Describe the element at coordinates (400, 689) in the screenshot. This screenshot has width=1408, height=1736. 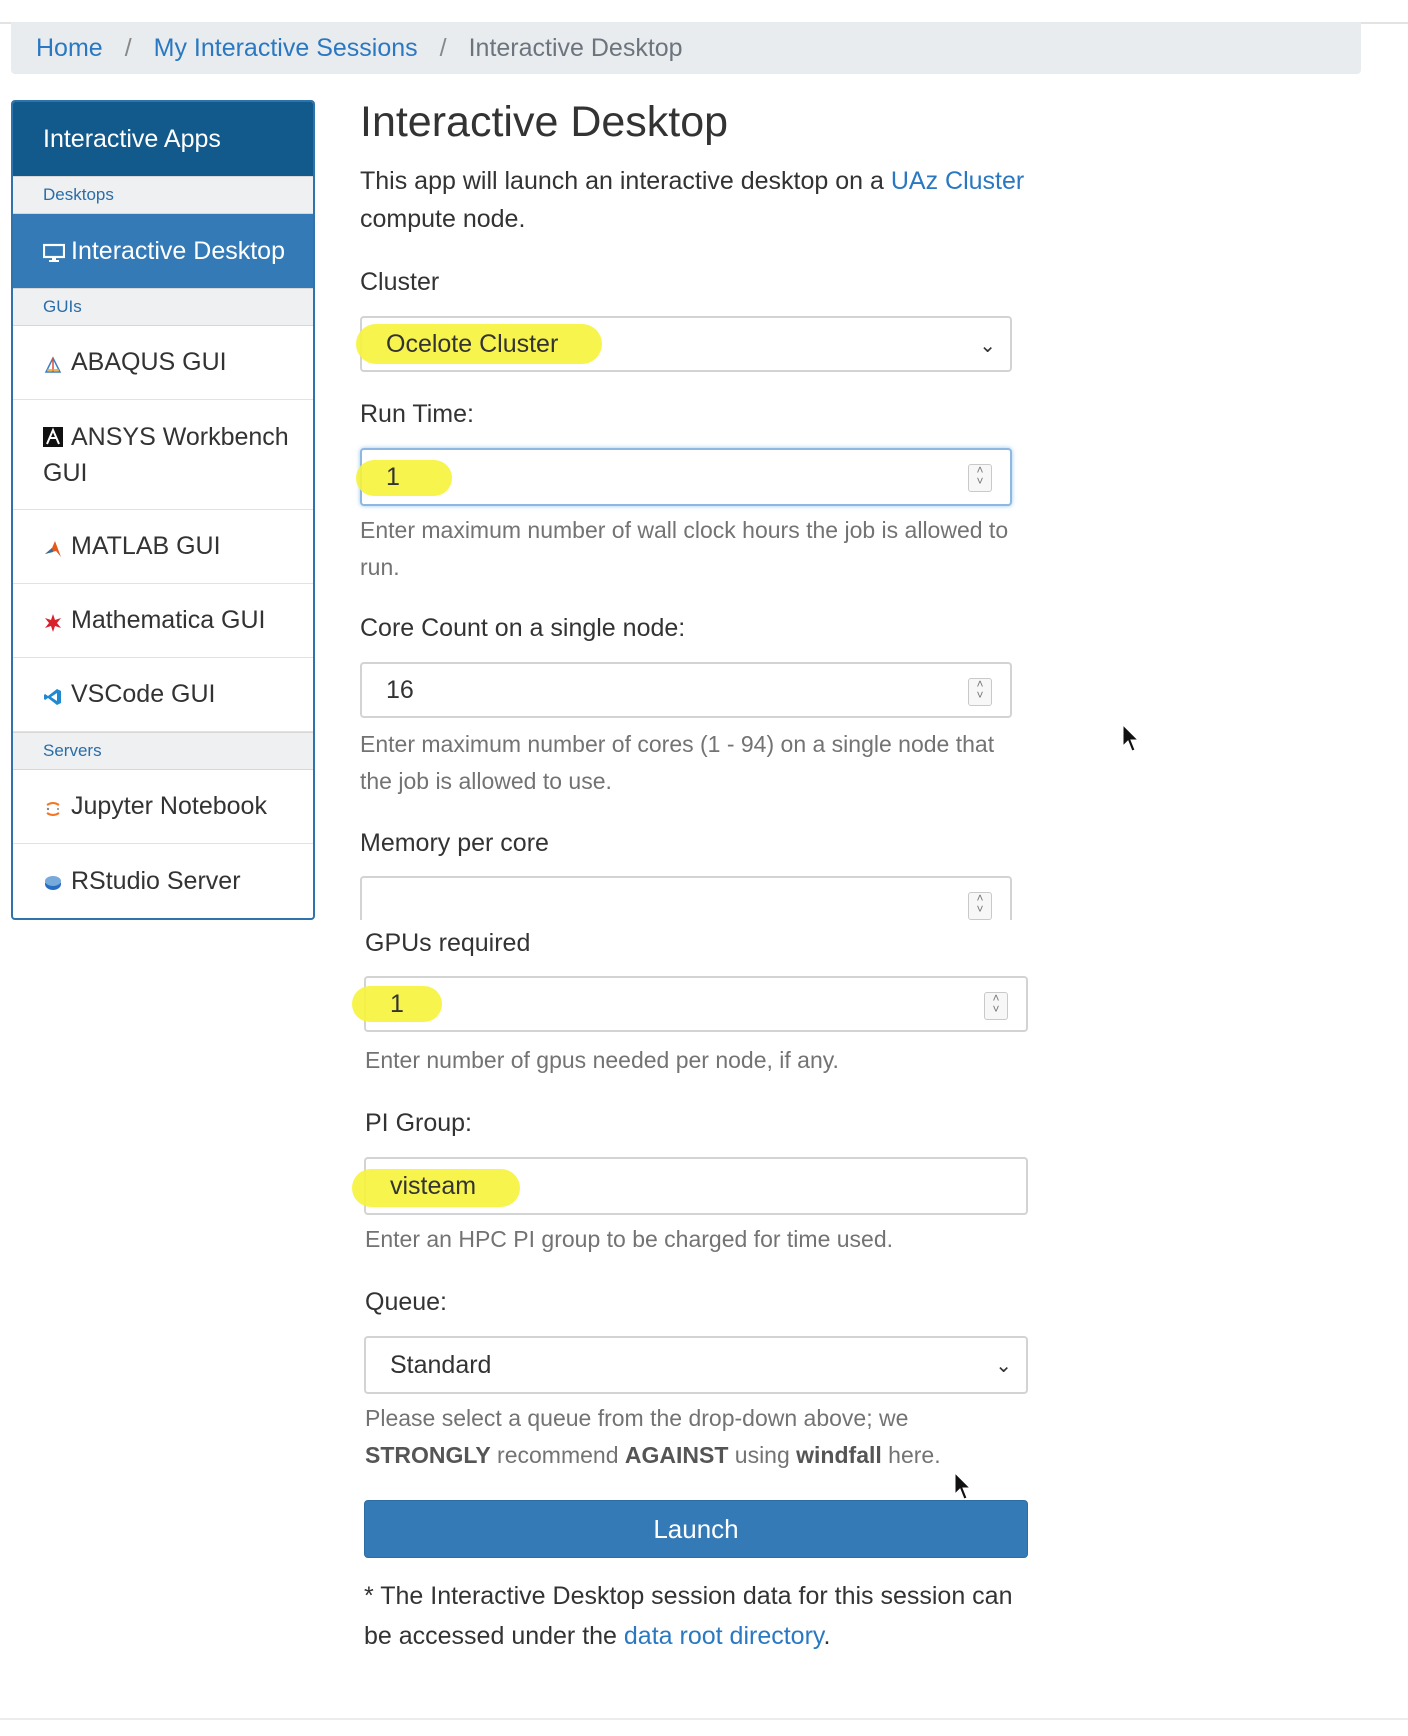
I see `cores-value: 16` at that location.